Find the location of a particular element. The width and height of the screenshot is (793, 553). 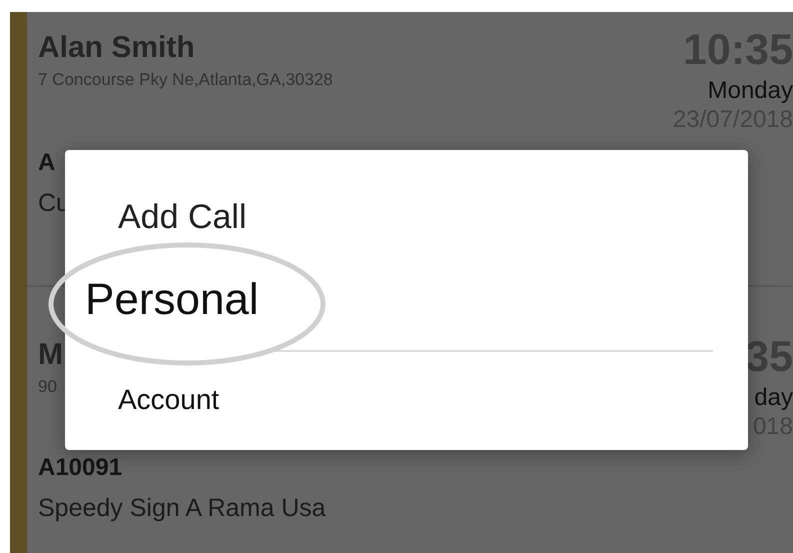

dialog-option: Account is located at coordinates (169, 400).